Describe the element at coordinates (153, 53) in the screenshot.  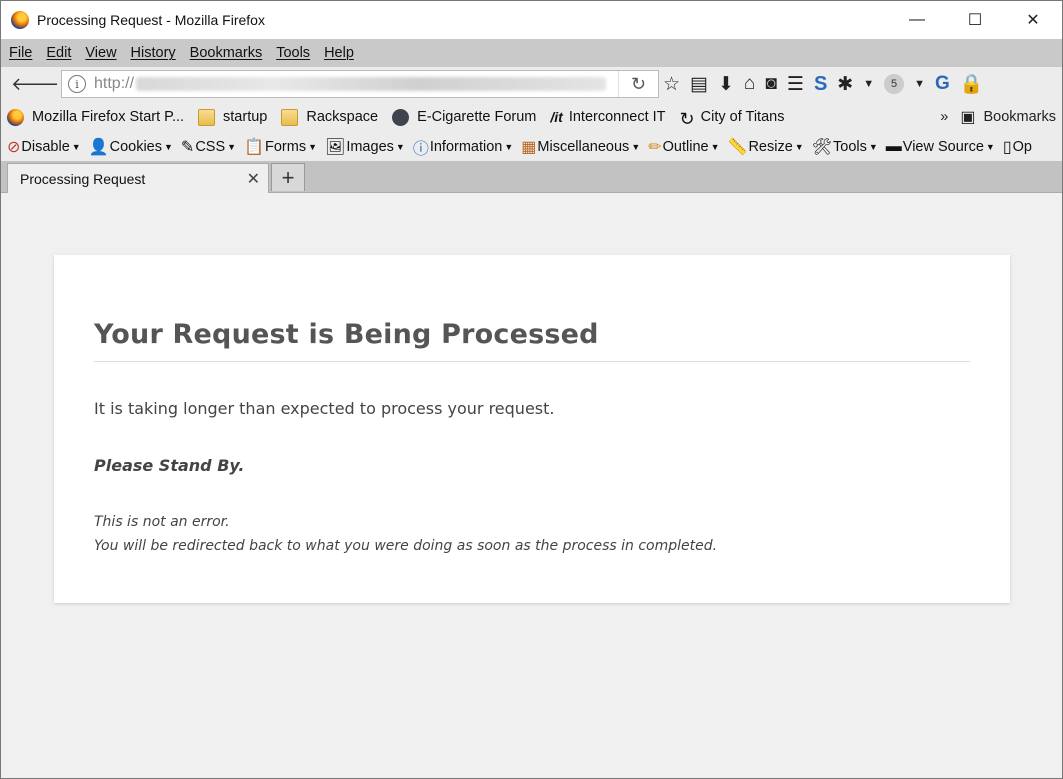
I see `menu-history: History` at that location.